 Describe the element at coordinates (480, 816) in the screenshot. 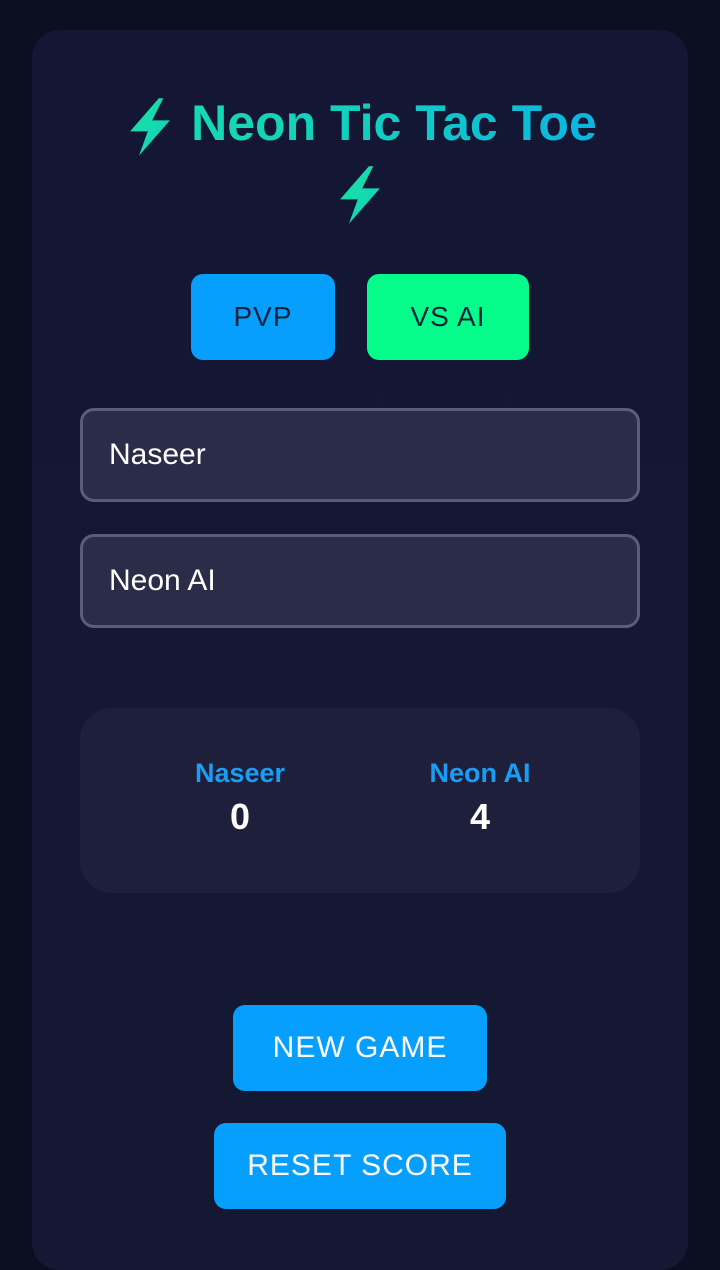

I see `player2-score-value: 4` at that location.